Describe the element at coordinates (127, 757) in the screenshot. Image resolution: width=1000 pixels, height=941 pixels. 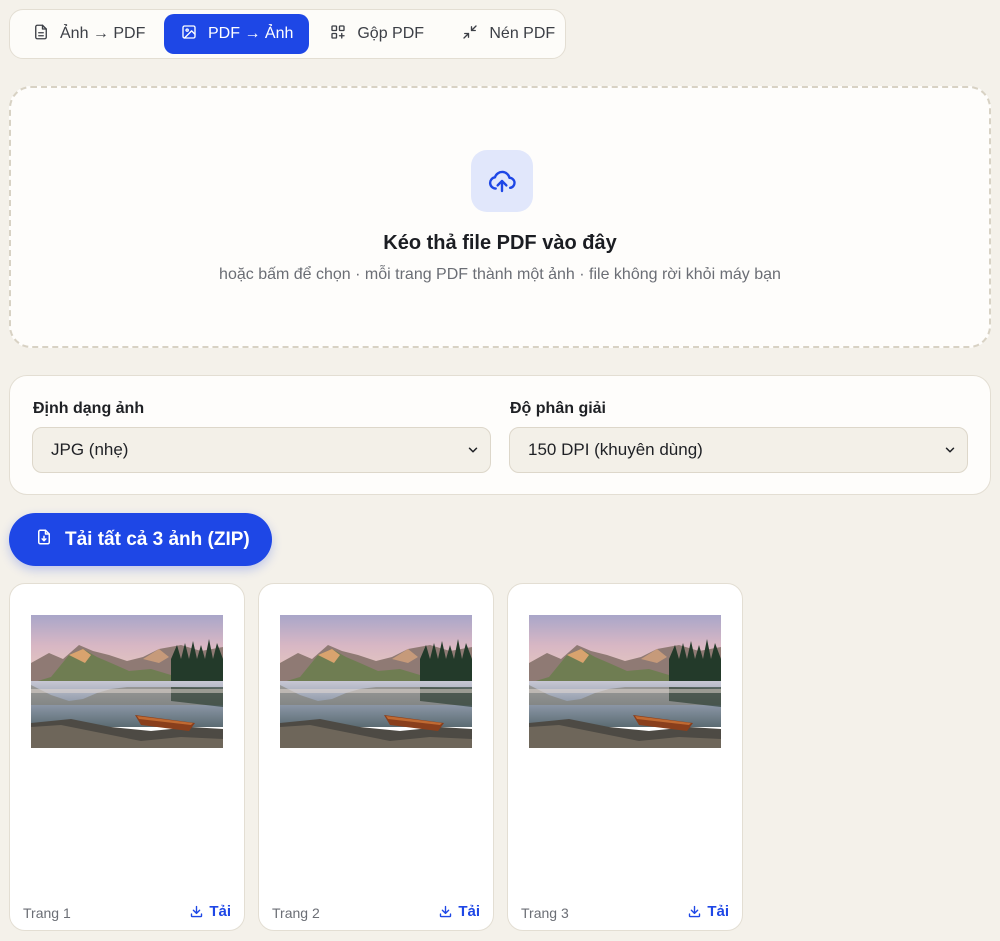
I see `page-card: Trang 1 Tải` at that location.